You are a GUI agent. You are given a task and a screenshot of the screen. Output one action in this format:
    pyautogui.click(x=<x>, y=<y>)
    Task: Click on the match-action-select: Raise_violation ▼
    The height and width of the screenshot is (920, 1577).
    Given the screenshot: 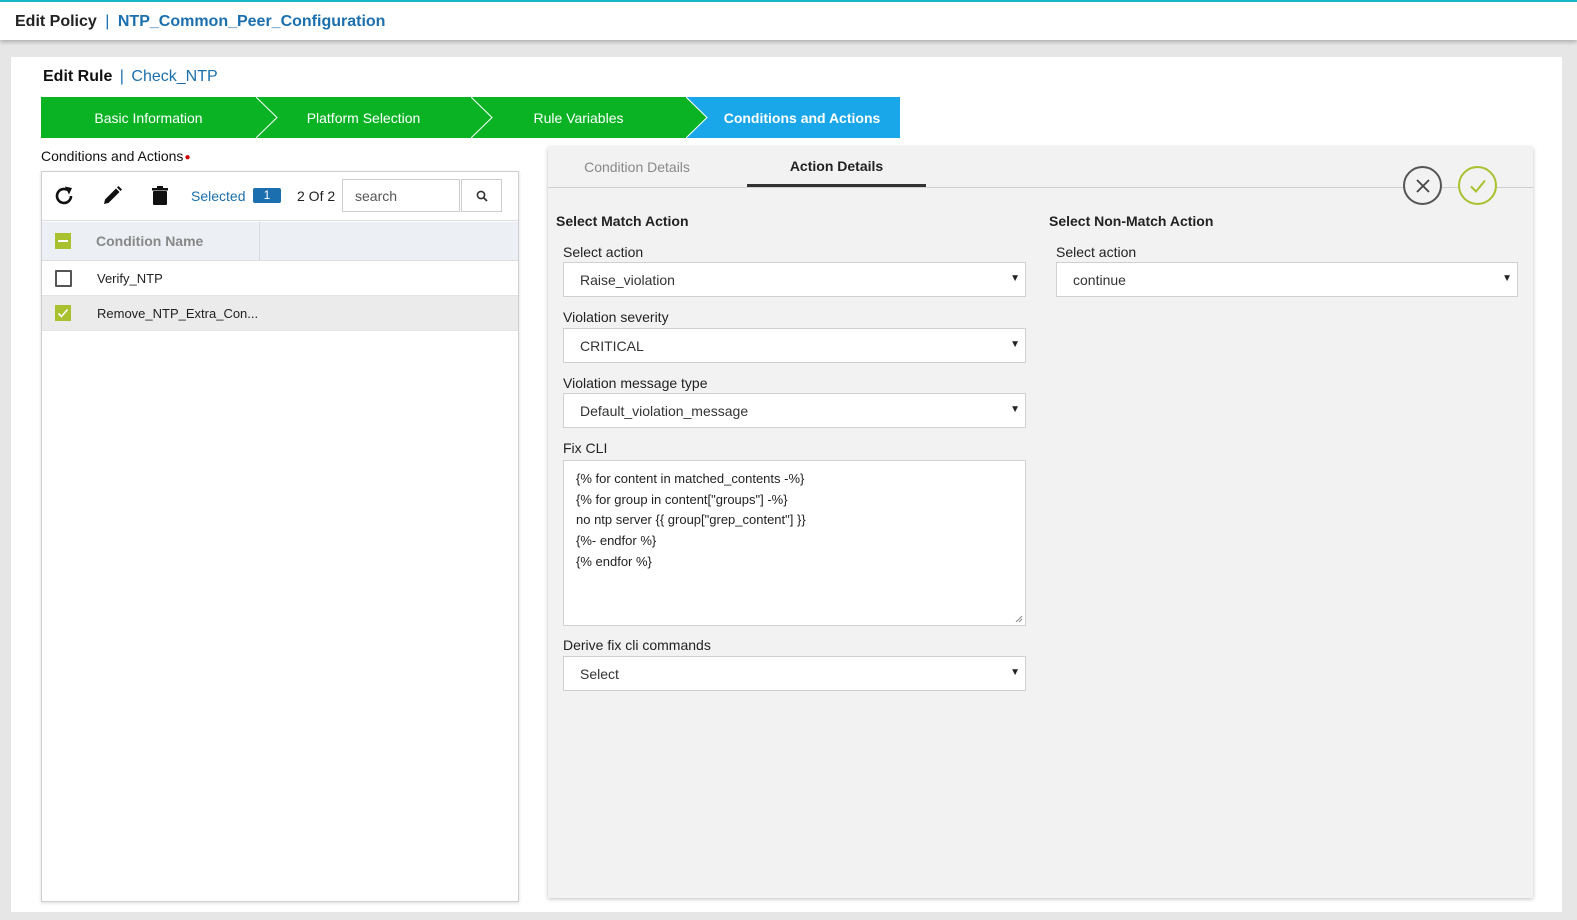 What is the action you would take?
    pyautogui.click(x=794, y=279)
    